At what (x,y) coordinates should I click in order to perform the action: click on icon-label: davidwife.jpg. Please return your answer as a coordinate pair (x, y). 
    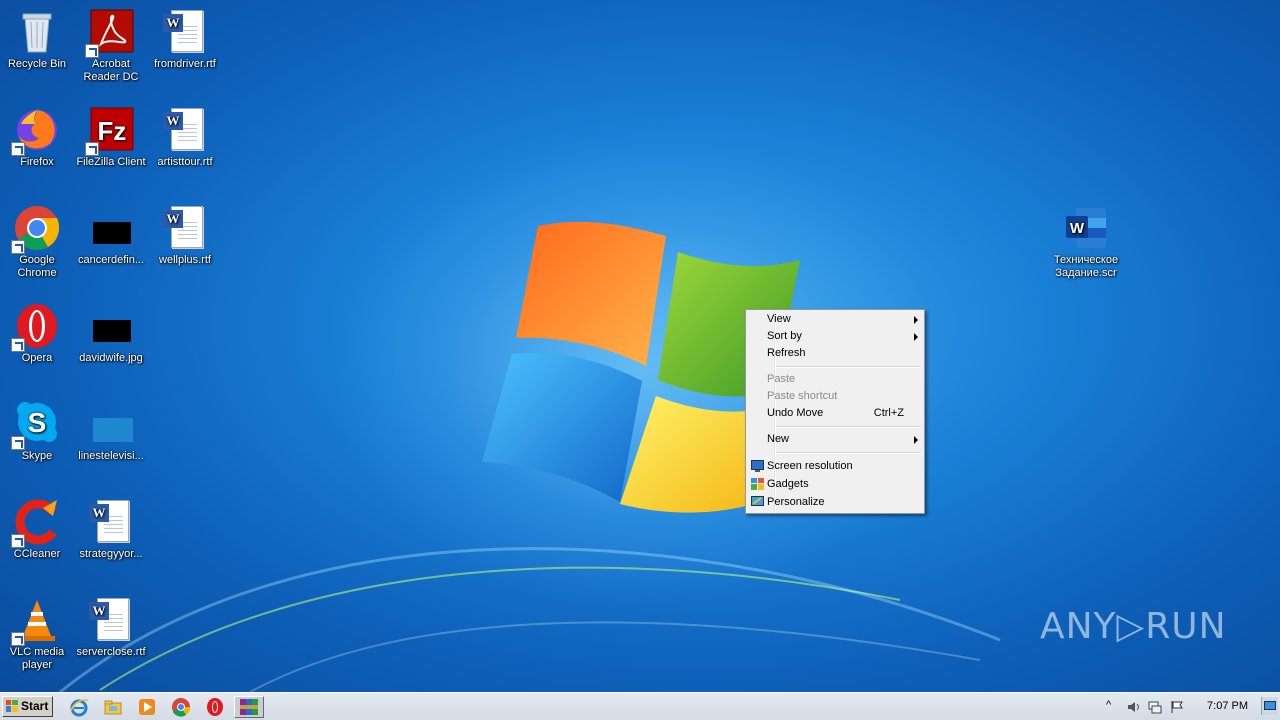
    Looking at the image, I should click on (111, 358).